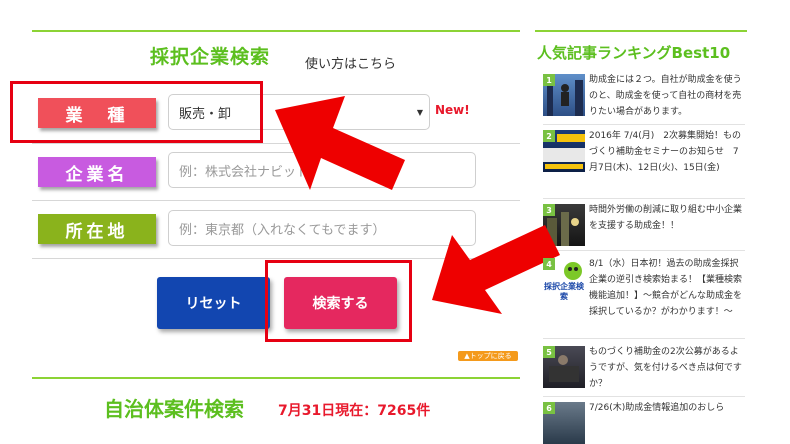  What do you see at coordinates (338, 301) in the screenshot?
I see `highlight-box-search` at bounding box center [338, 301].